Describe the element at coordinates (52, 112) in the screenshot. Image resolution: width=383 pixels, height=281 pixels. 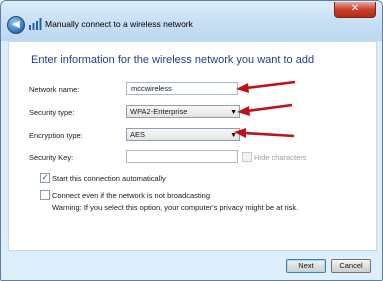
I see `security-type-label: Security type:` at that location.